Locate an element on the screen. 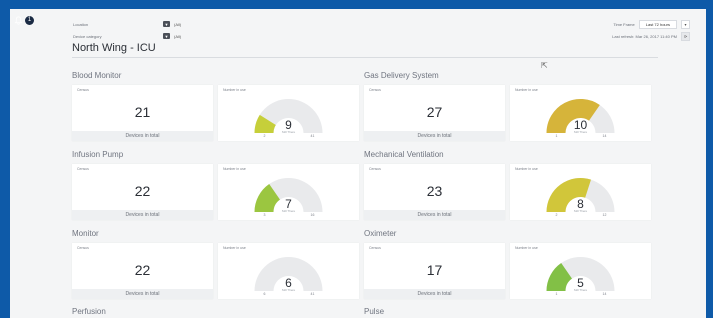 This screenshot has width=713, height=318. census-value: 21 is located at coordinates (142, 112).